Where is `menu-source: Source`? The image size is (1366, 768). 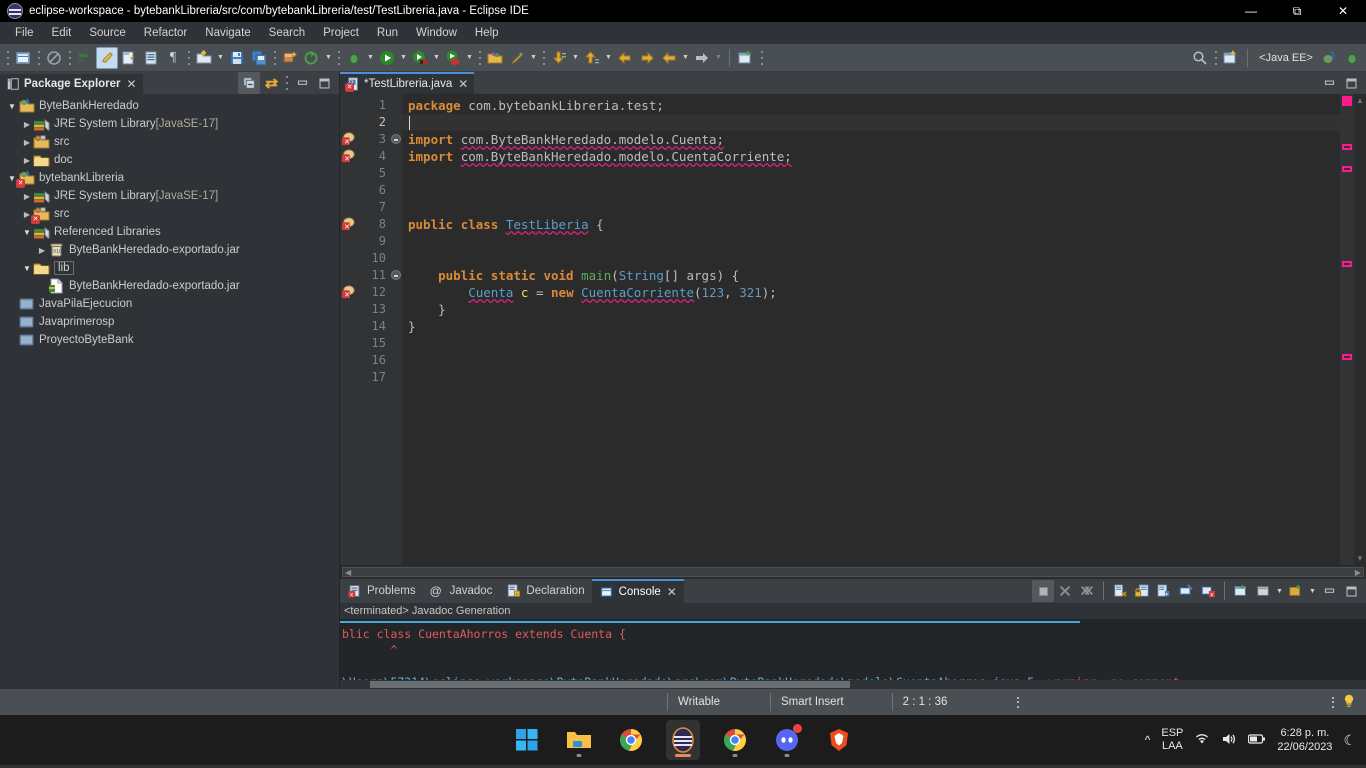 menu-source: Source is located at coordinates (107, 33).